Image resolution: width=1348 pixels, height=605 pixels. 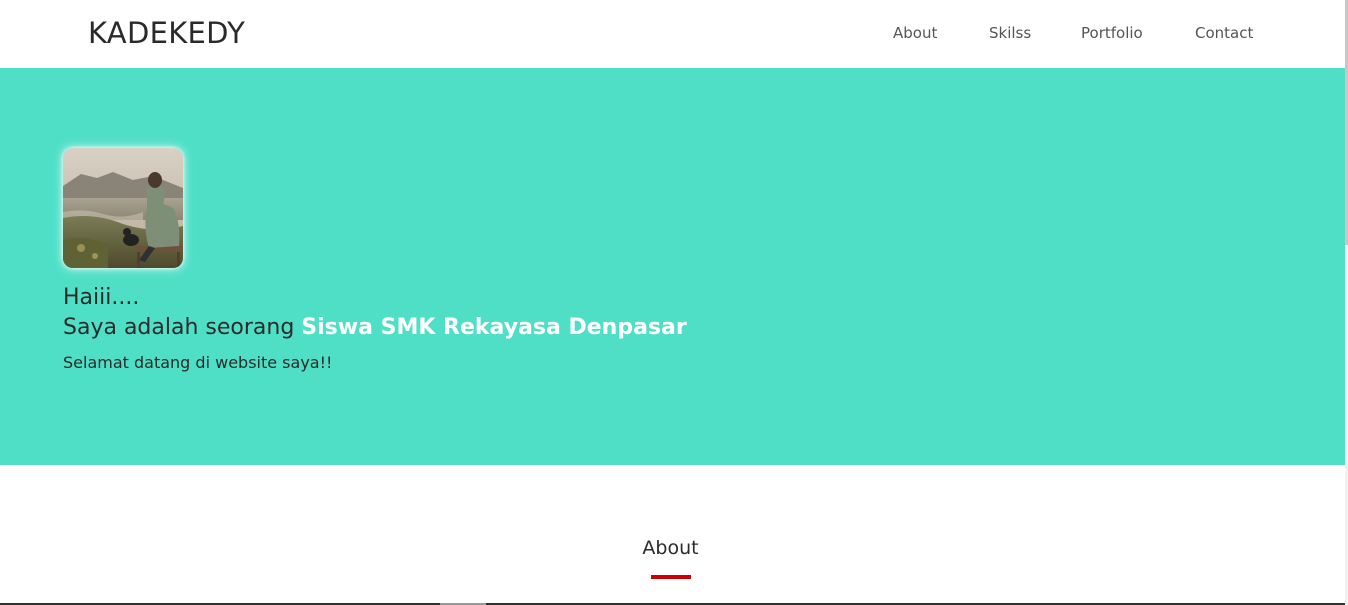 What do you see at coordinates (671, 577) in the screenshot?
I see `about-underline` at bounding box center [671, 577].